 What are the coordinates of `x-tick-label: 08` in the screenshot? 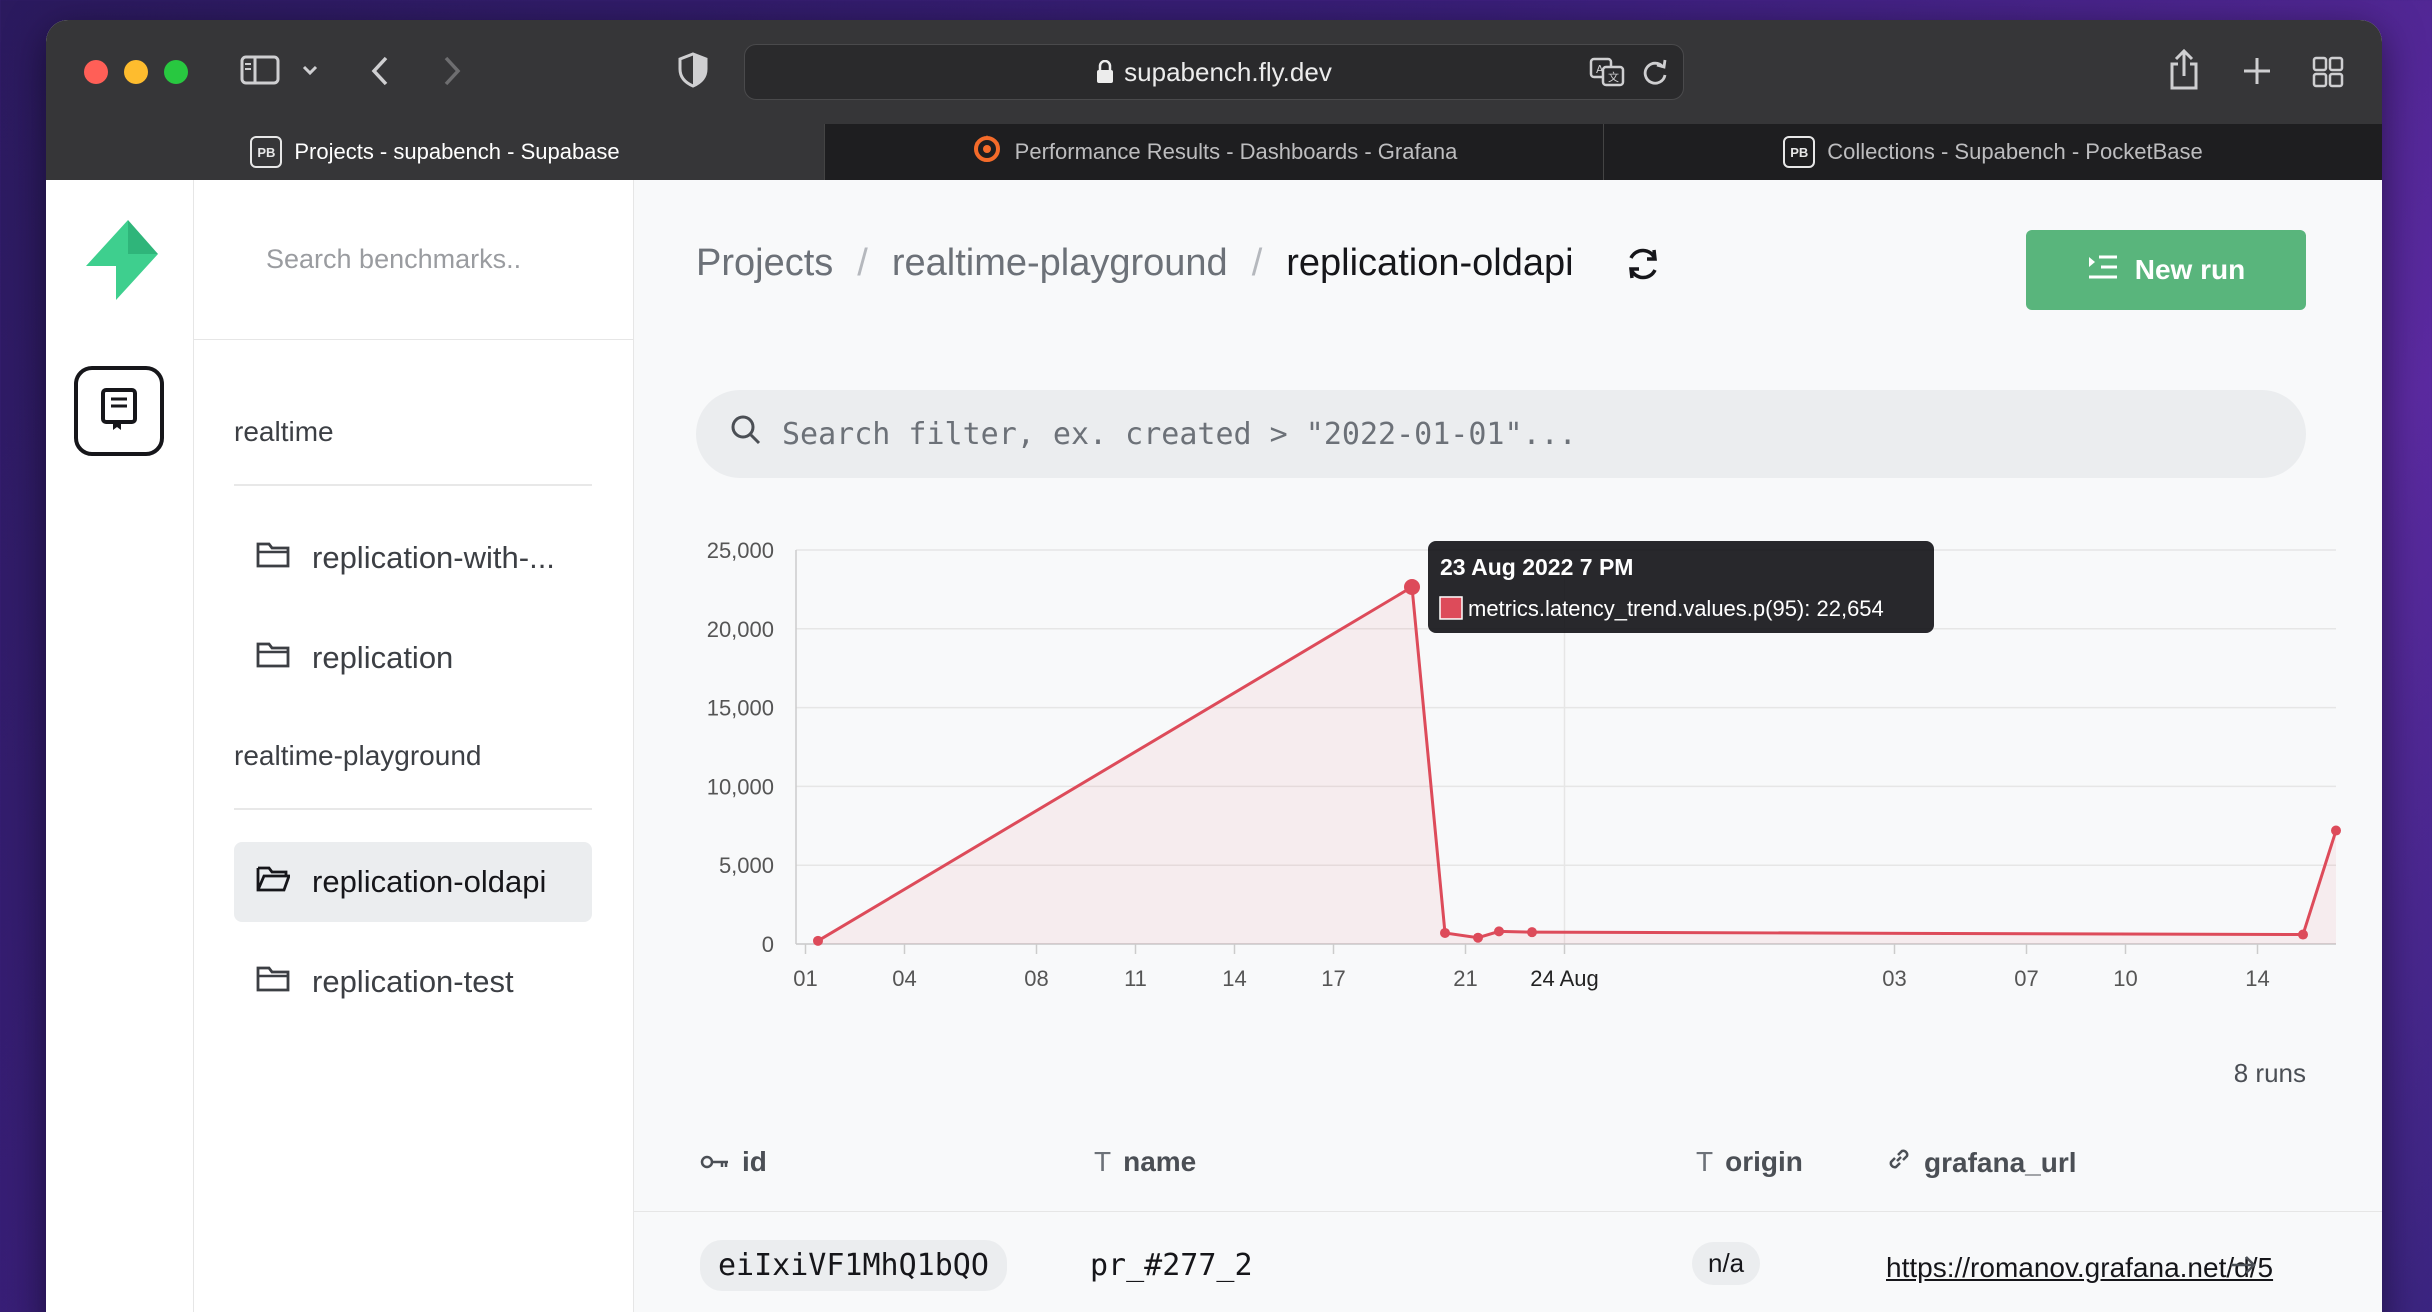 It's located at (1036, 978).